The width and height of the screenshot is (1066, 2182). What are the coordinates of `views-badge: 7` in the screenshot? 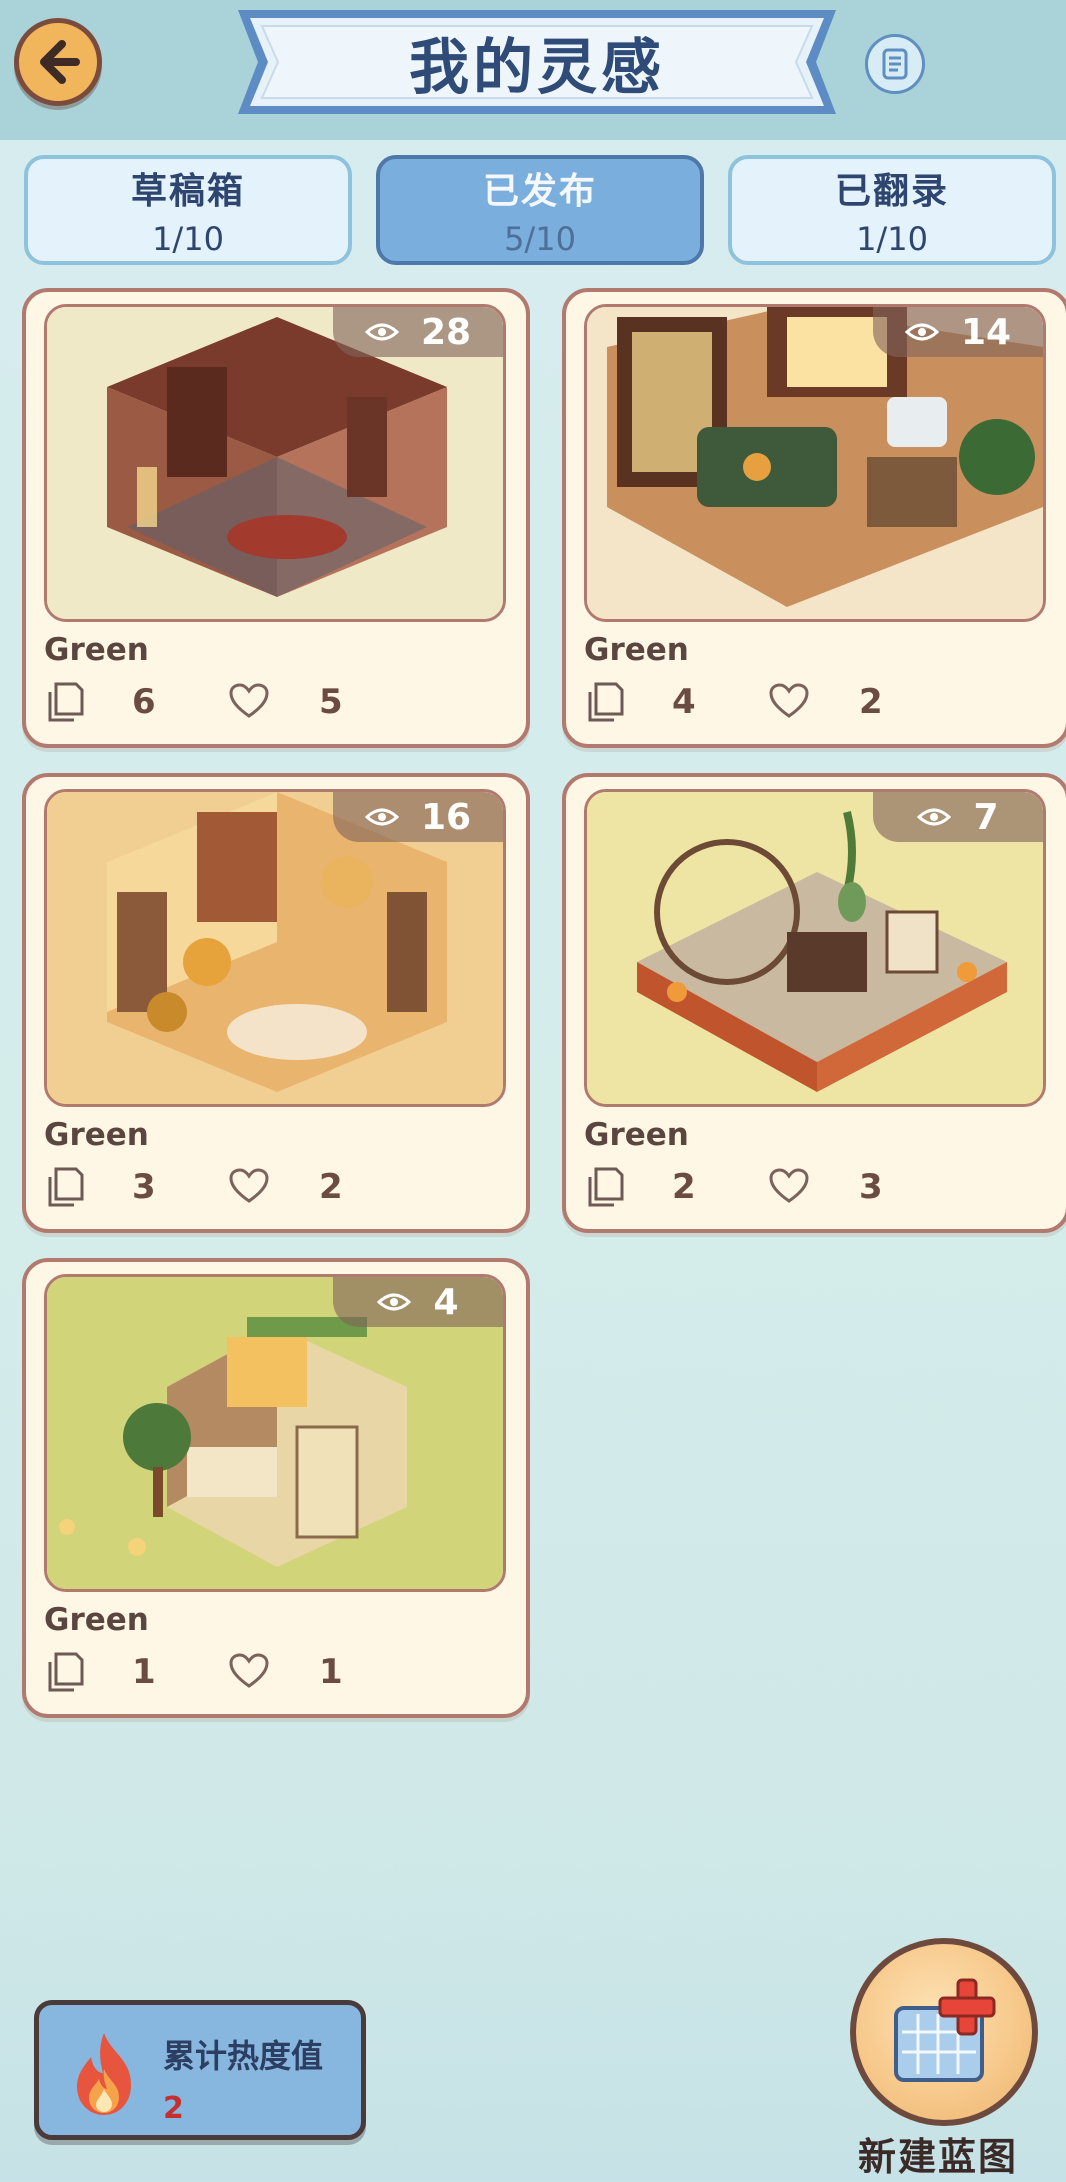 It's located at (958, 817).